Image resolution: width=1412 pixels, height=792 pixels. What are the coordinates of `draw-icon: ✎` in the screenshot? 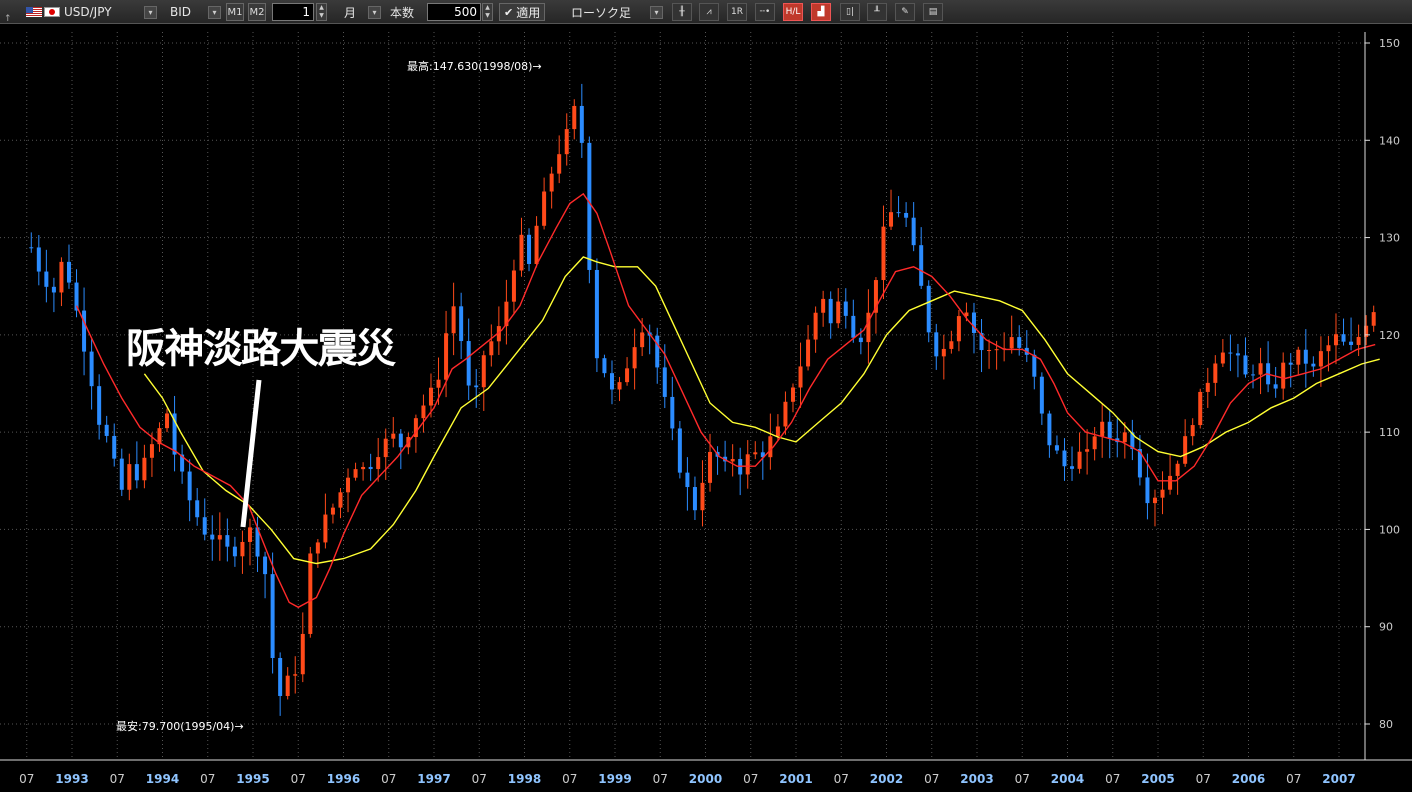 It's located at (905, 12).